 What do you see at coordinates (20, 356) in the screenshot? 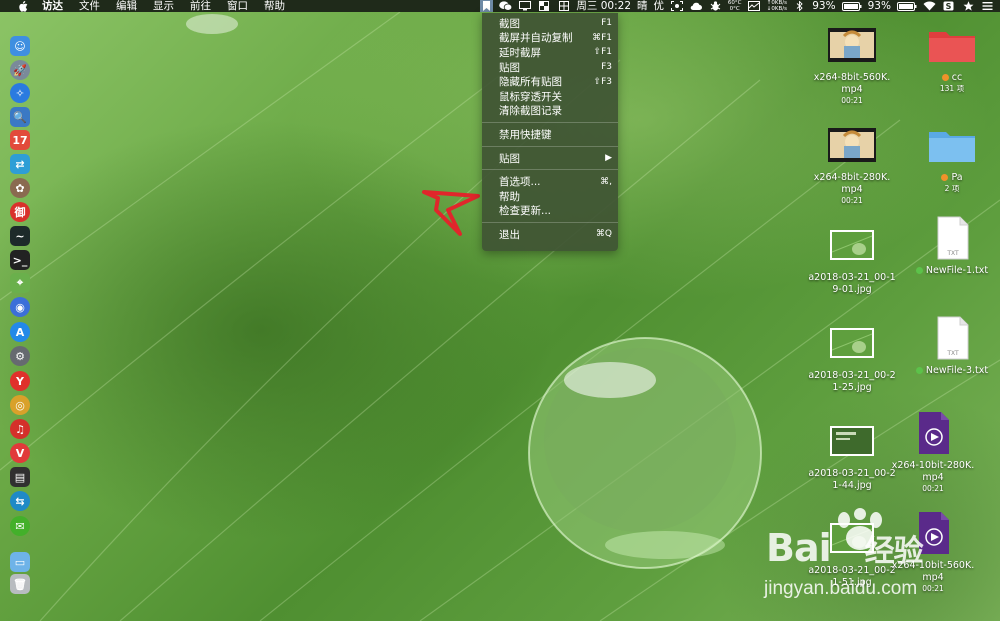
I see `system-preferences-icon: ⚙` at bounding box center [20, 356].